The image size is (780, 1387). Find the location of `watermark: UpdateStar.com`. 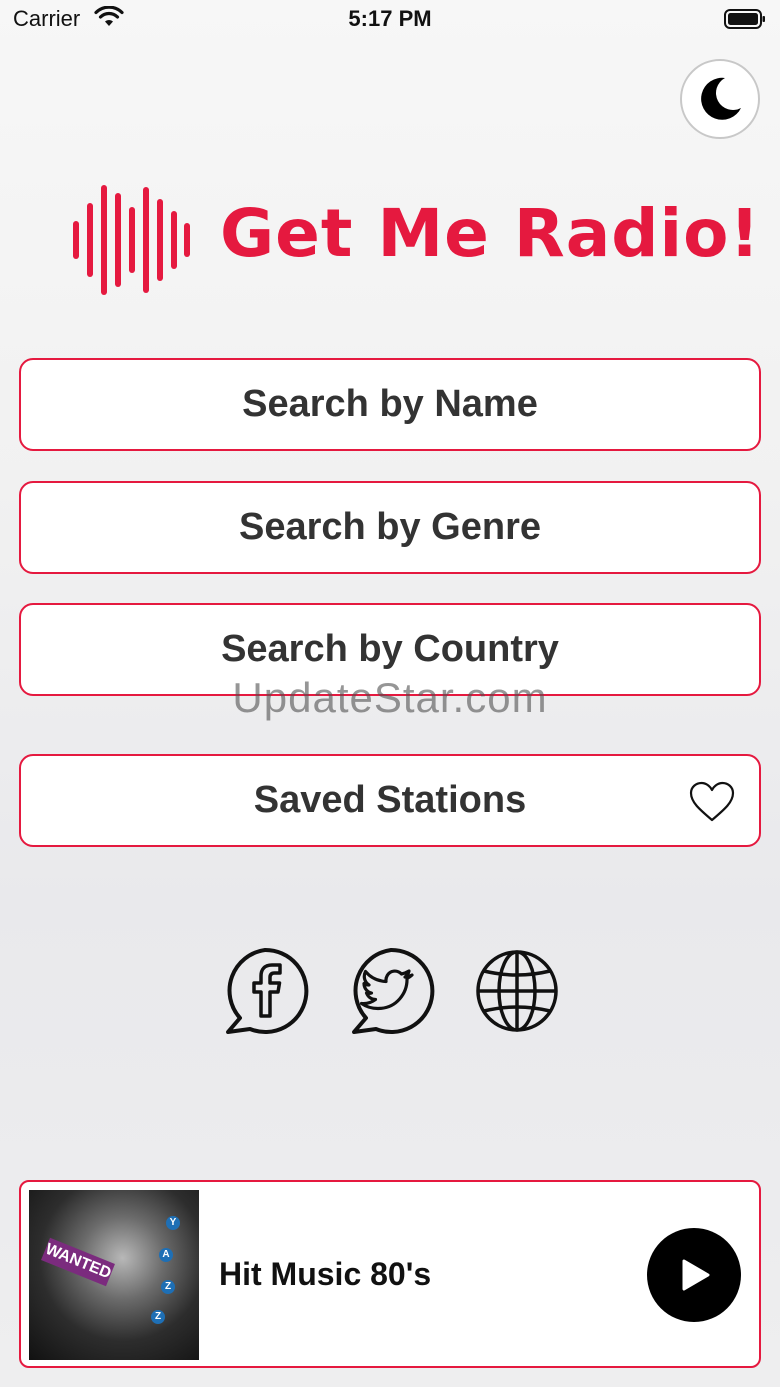

watermark: UpdateStar.com is located at coordinates (390, 697).